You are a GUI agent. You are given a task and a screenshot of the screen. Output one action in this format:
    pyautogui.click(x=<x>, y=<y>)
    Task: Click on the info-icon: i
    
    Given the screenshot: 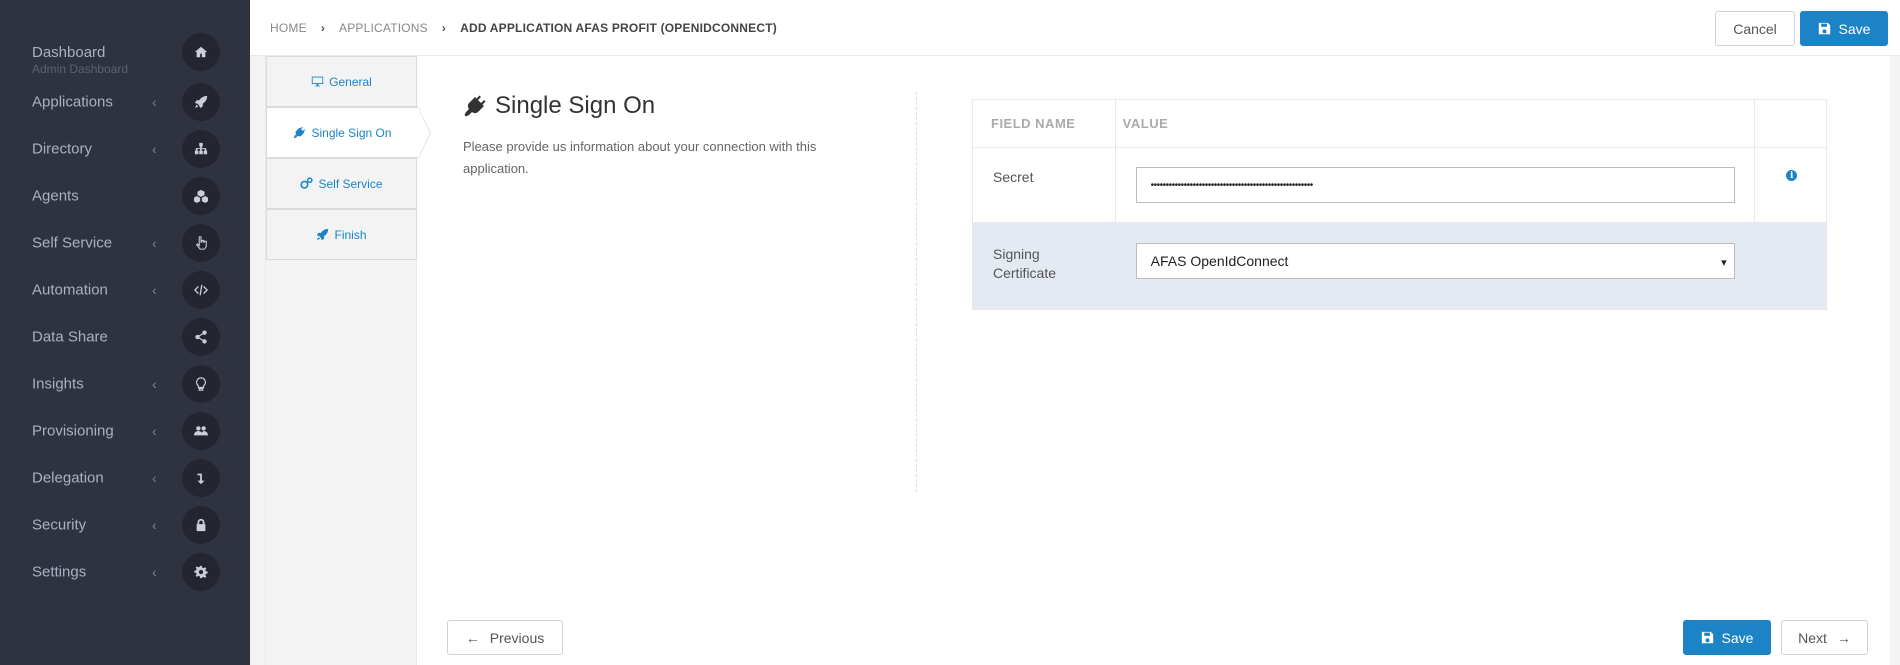 What is the action you would take?
    pyautogui.click(x=1792, y=175)
    